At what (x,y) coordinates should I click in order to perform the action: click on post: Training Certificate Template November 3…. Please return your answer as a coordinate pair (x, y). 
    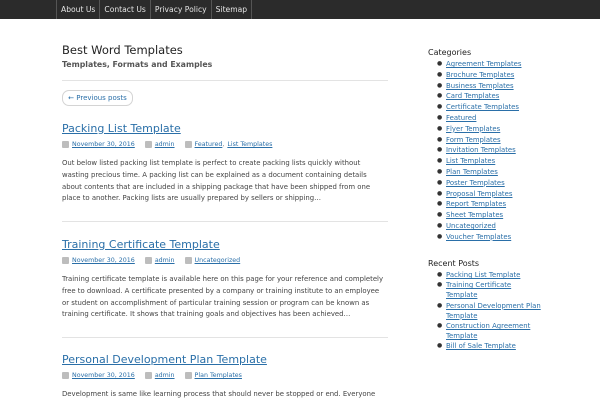
    Looking at the image, I should click on (225, 279).